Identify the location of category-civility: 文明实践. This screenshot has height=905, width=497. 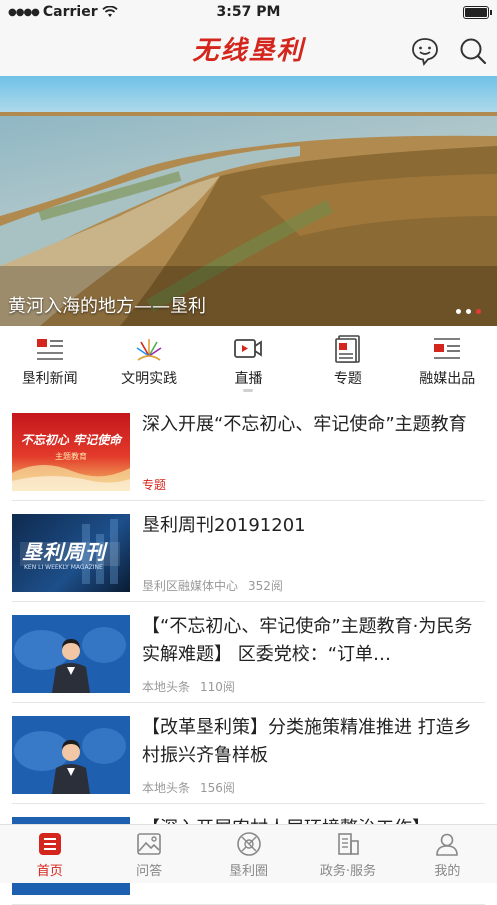
(148, 361).